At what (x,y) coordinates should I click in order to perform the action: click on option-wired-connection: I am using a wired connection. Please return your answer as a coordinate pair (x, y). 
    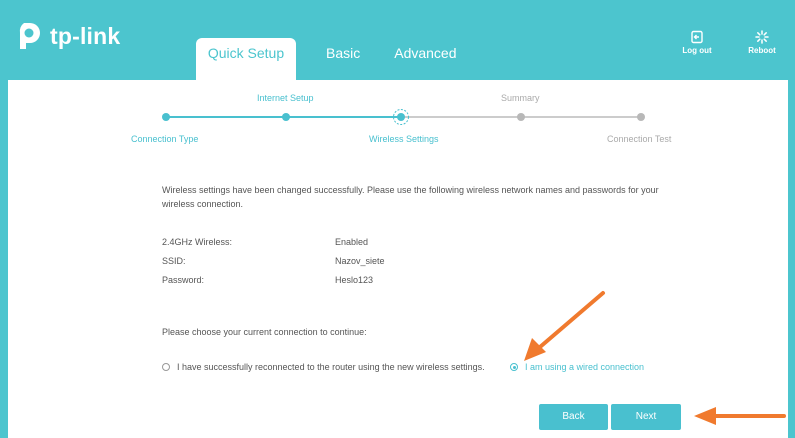
    Looking at the image, I should click on (577, 367).